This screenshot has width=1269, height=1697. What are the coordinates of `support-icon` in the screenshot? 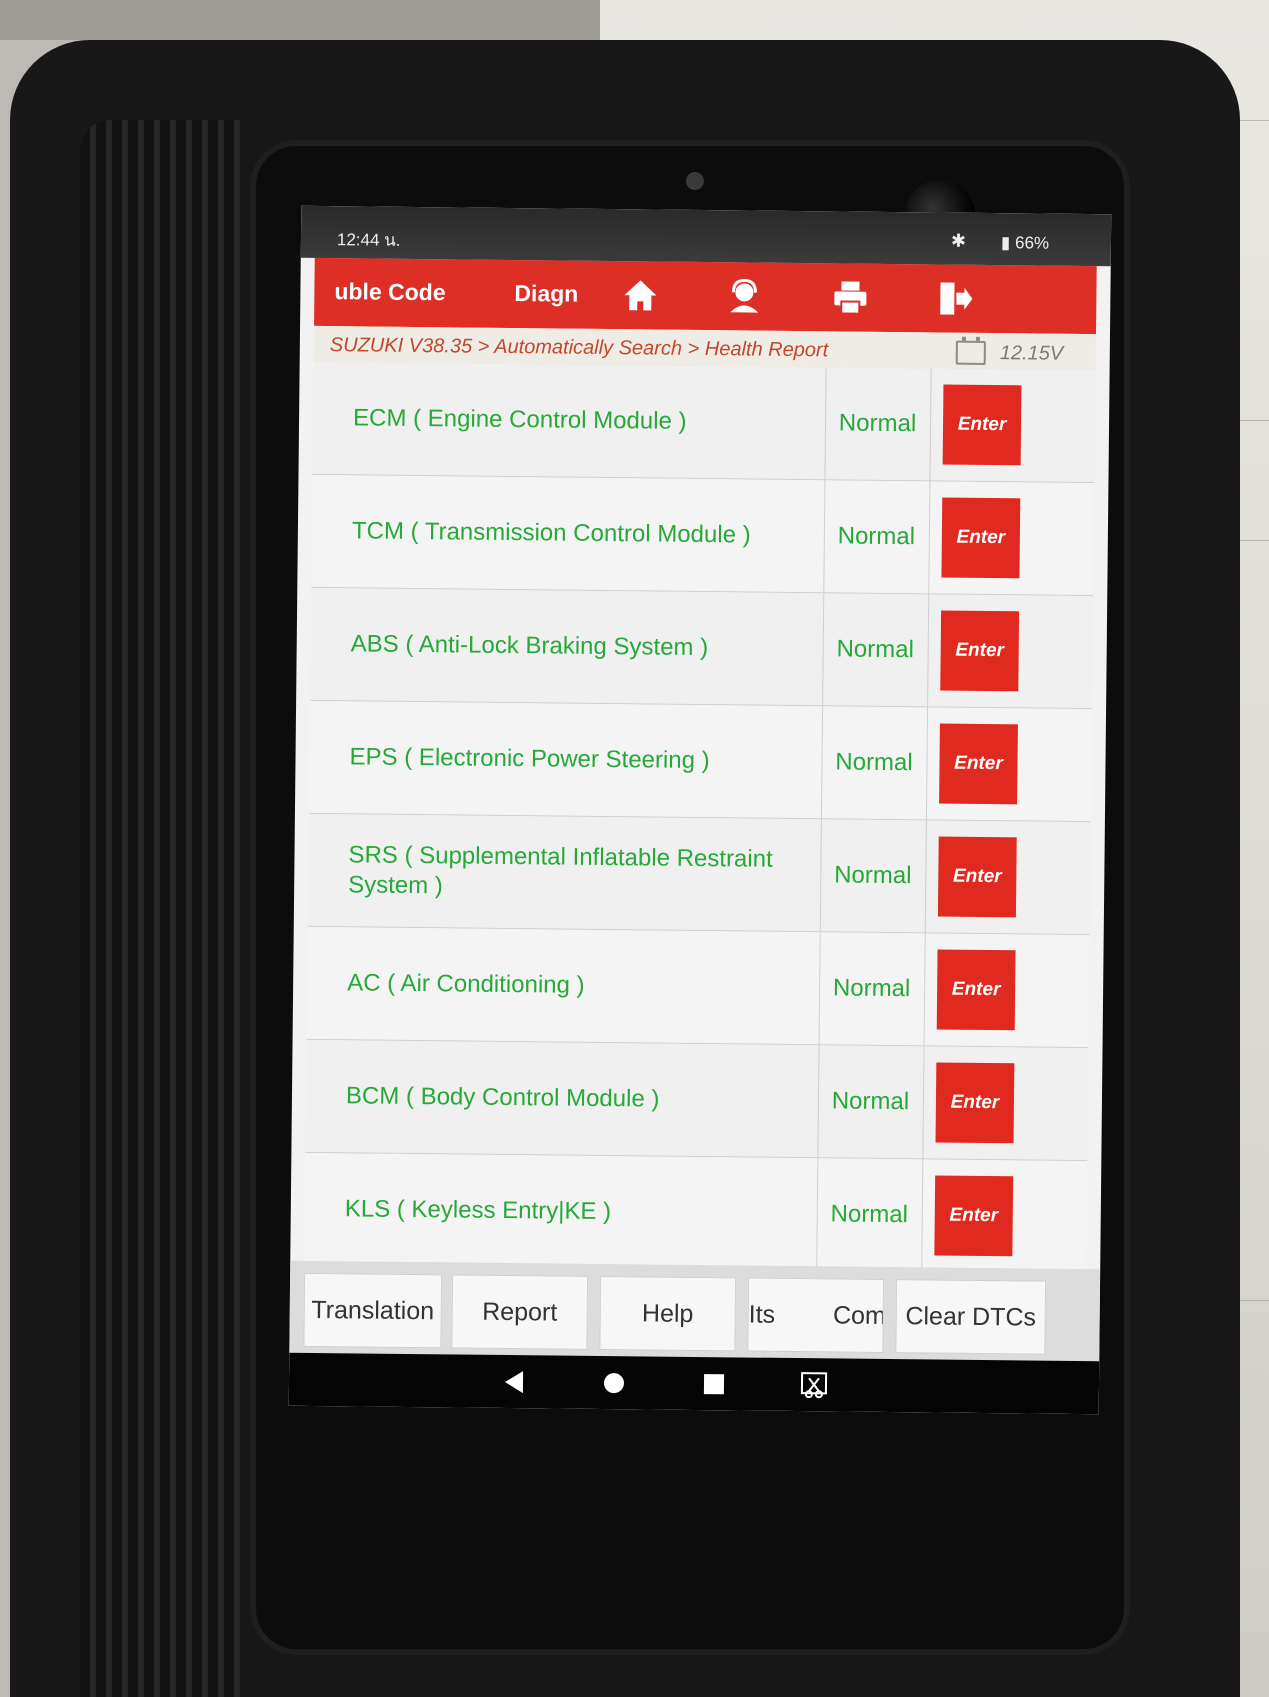 It's located at (744, 296).